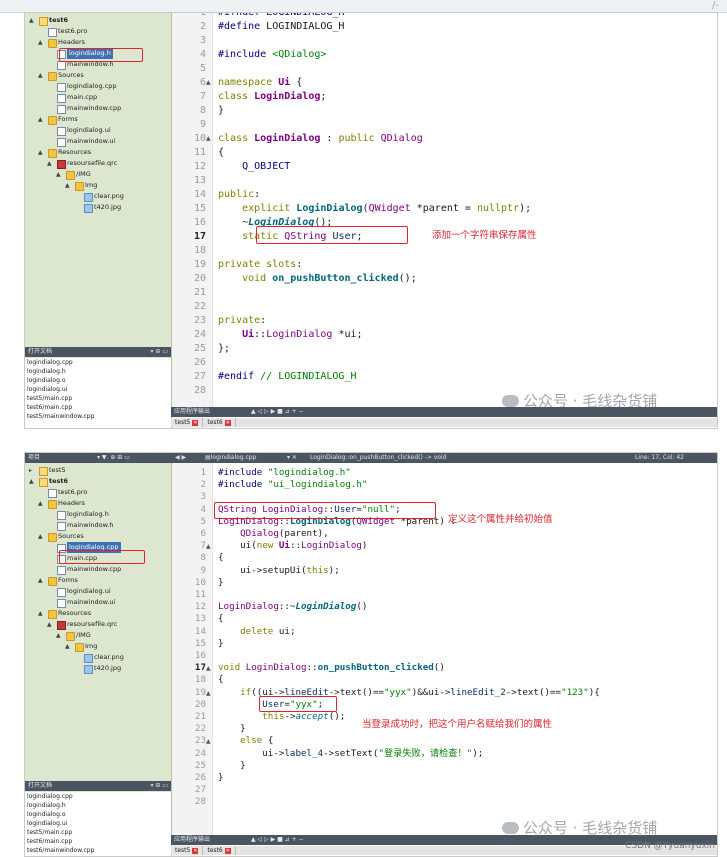 This screenshot has width=727, height=857. I want to click on close-file-button: ▾ ✕, so click(292, 458).